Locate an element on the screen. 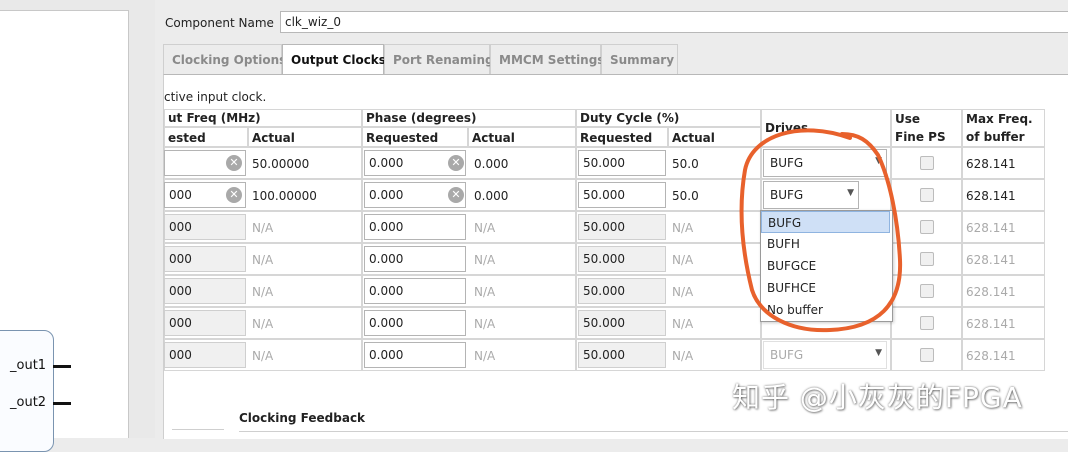 This screenshot has height=452, width=1068. tab-port-renaming: Port Renaming is located at coordinates (439, 59).